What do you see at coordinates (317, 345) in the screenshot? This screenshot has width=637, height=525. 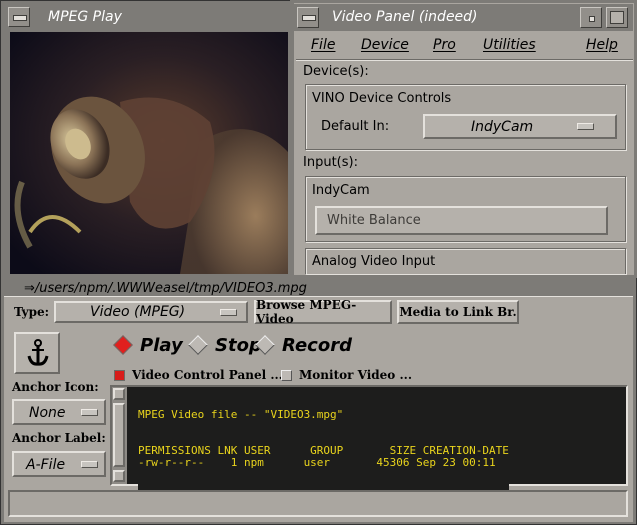 I see `record-label: Record` at bounding box center [317, 345].